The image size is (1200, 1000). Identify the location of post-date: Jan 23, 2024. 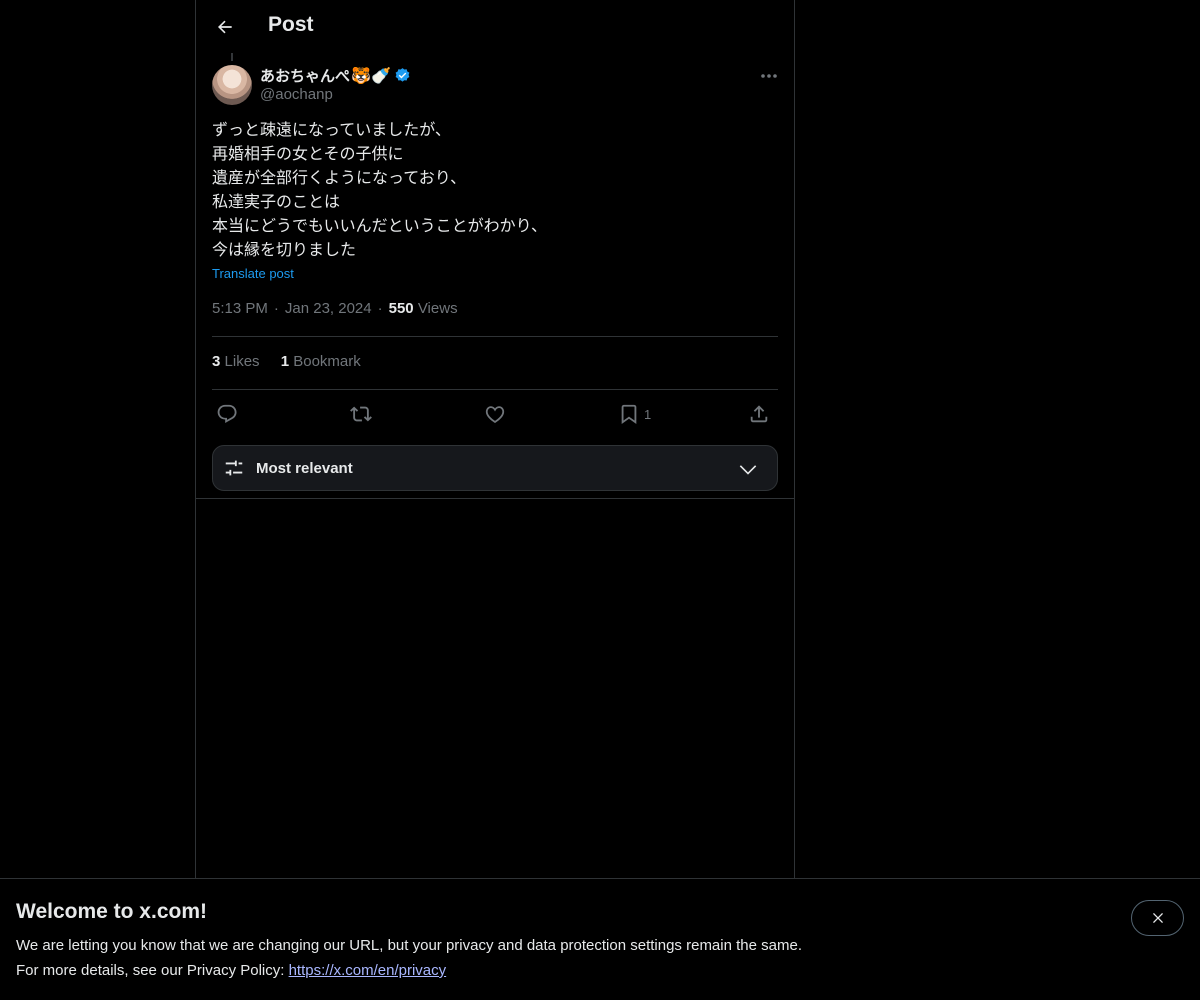
(328, 308).